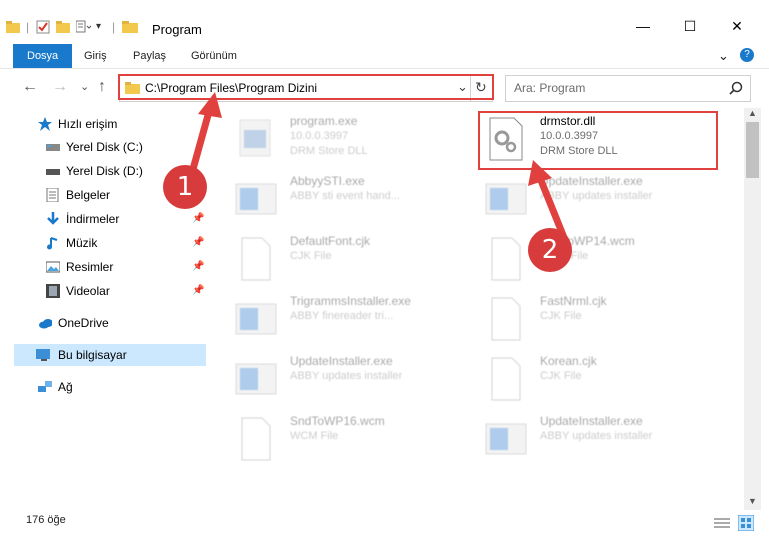 The width and height of the screenshot is (769, 537). Describe the element at coordinates (46, 520) in the screenshot. I see `item-count: 176 öğe` at that location.